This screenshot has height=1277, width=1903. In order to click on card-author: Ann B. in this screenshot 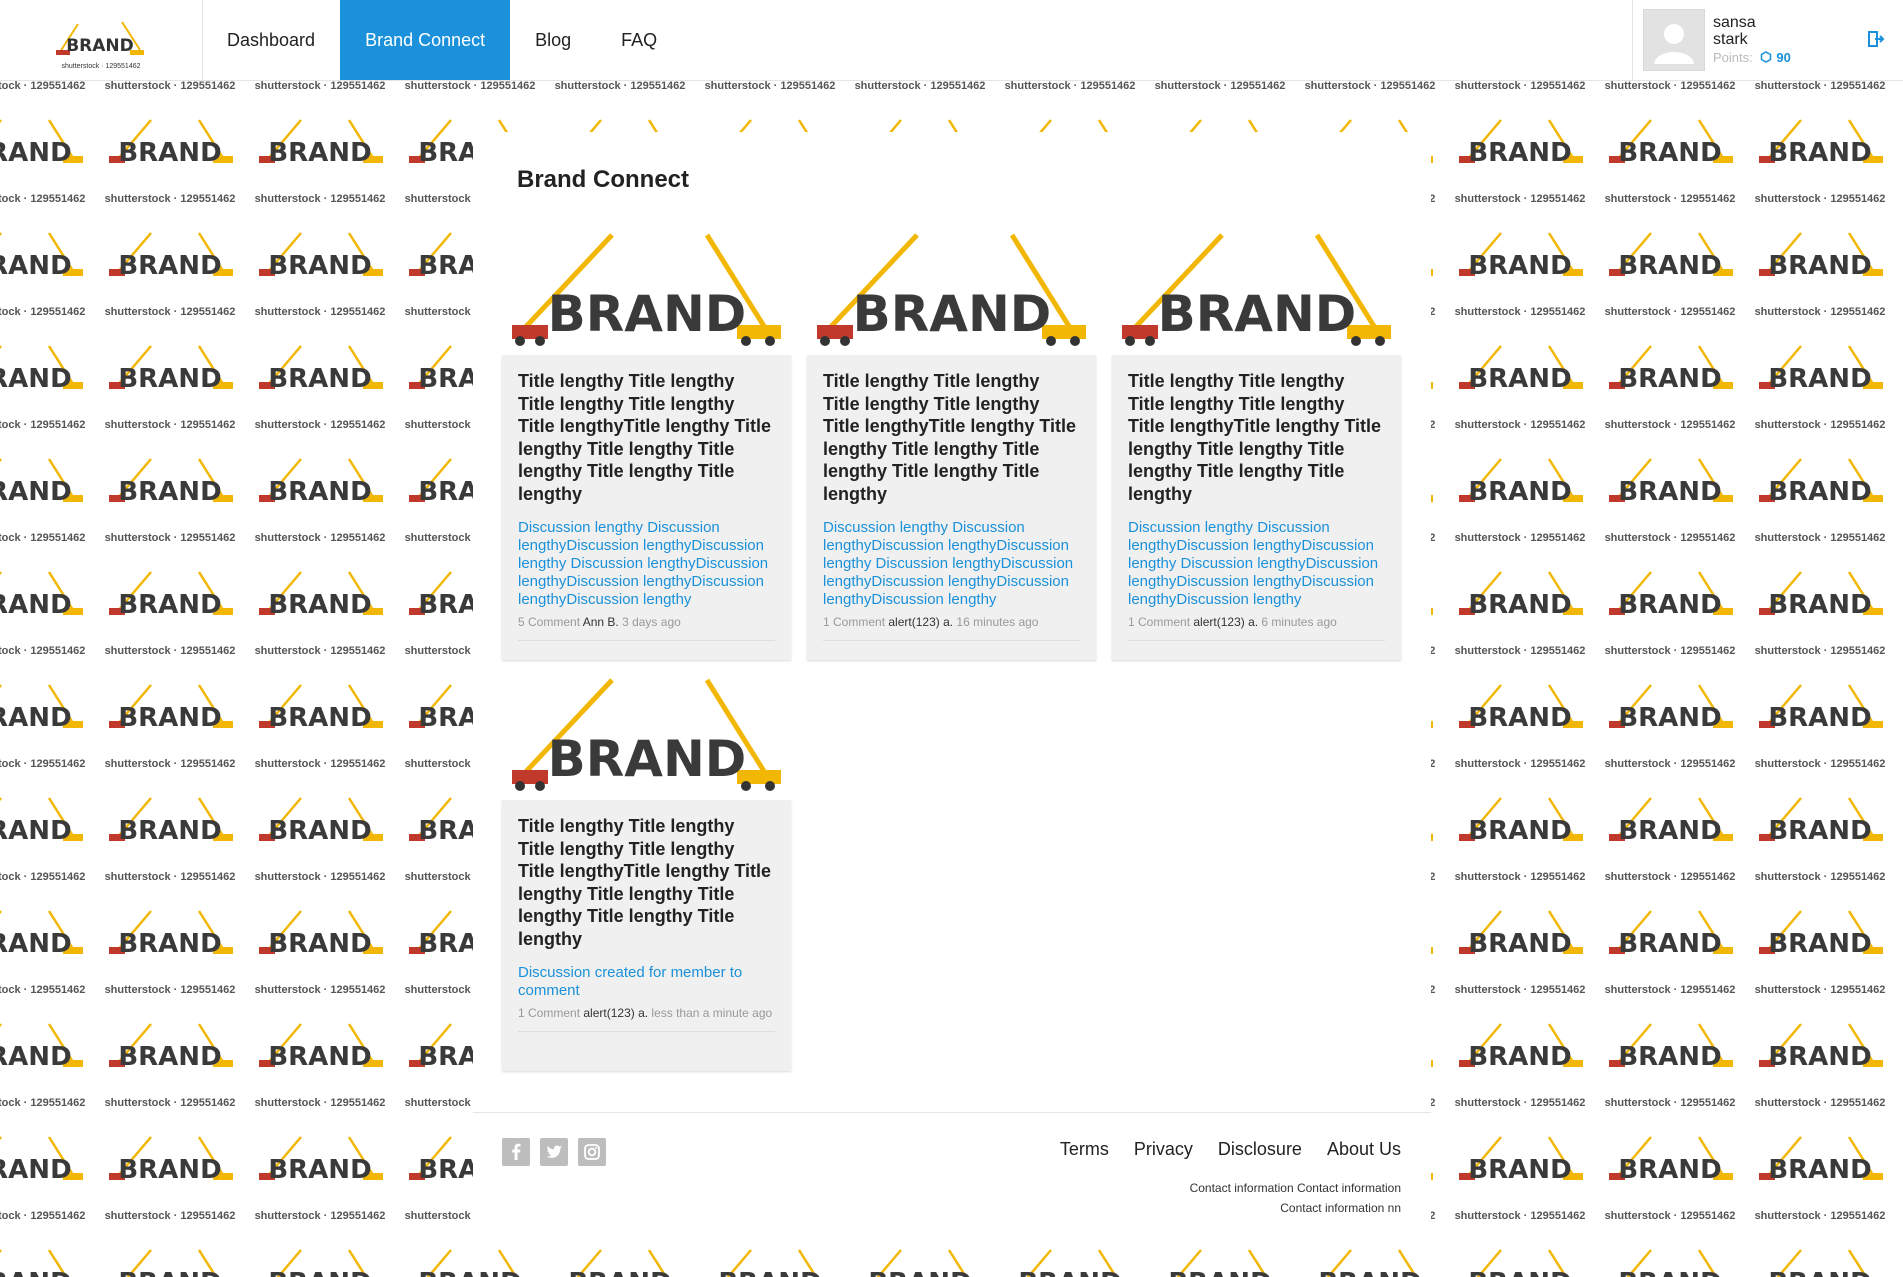, I will do `click(601, 622)`.